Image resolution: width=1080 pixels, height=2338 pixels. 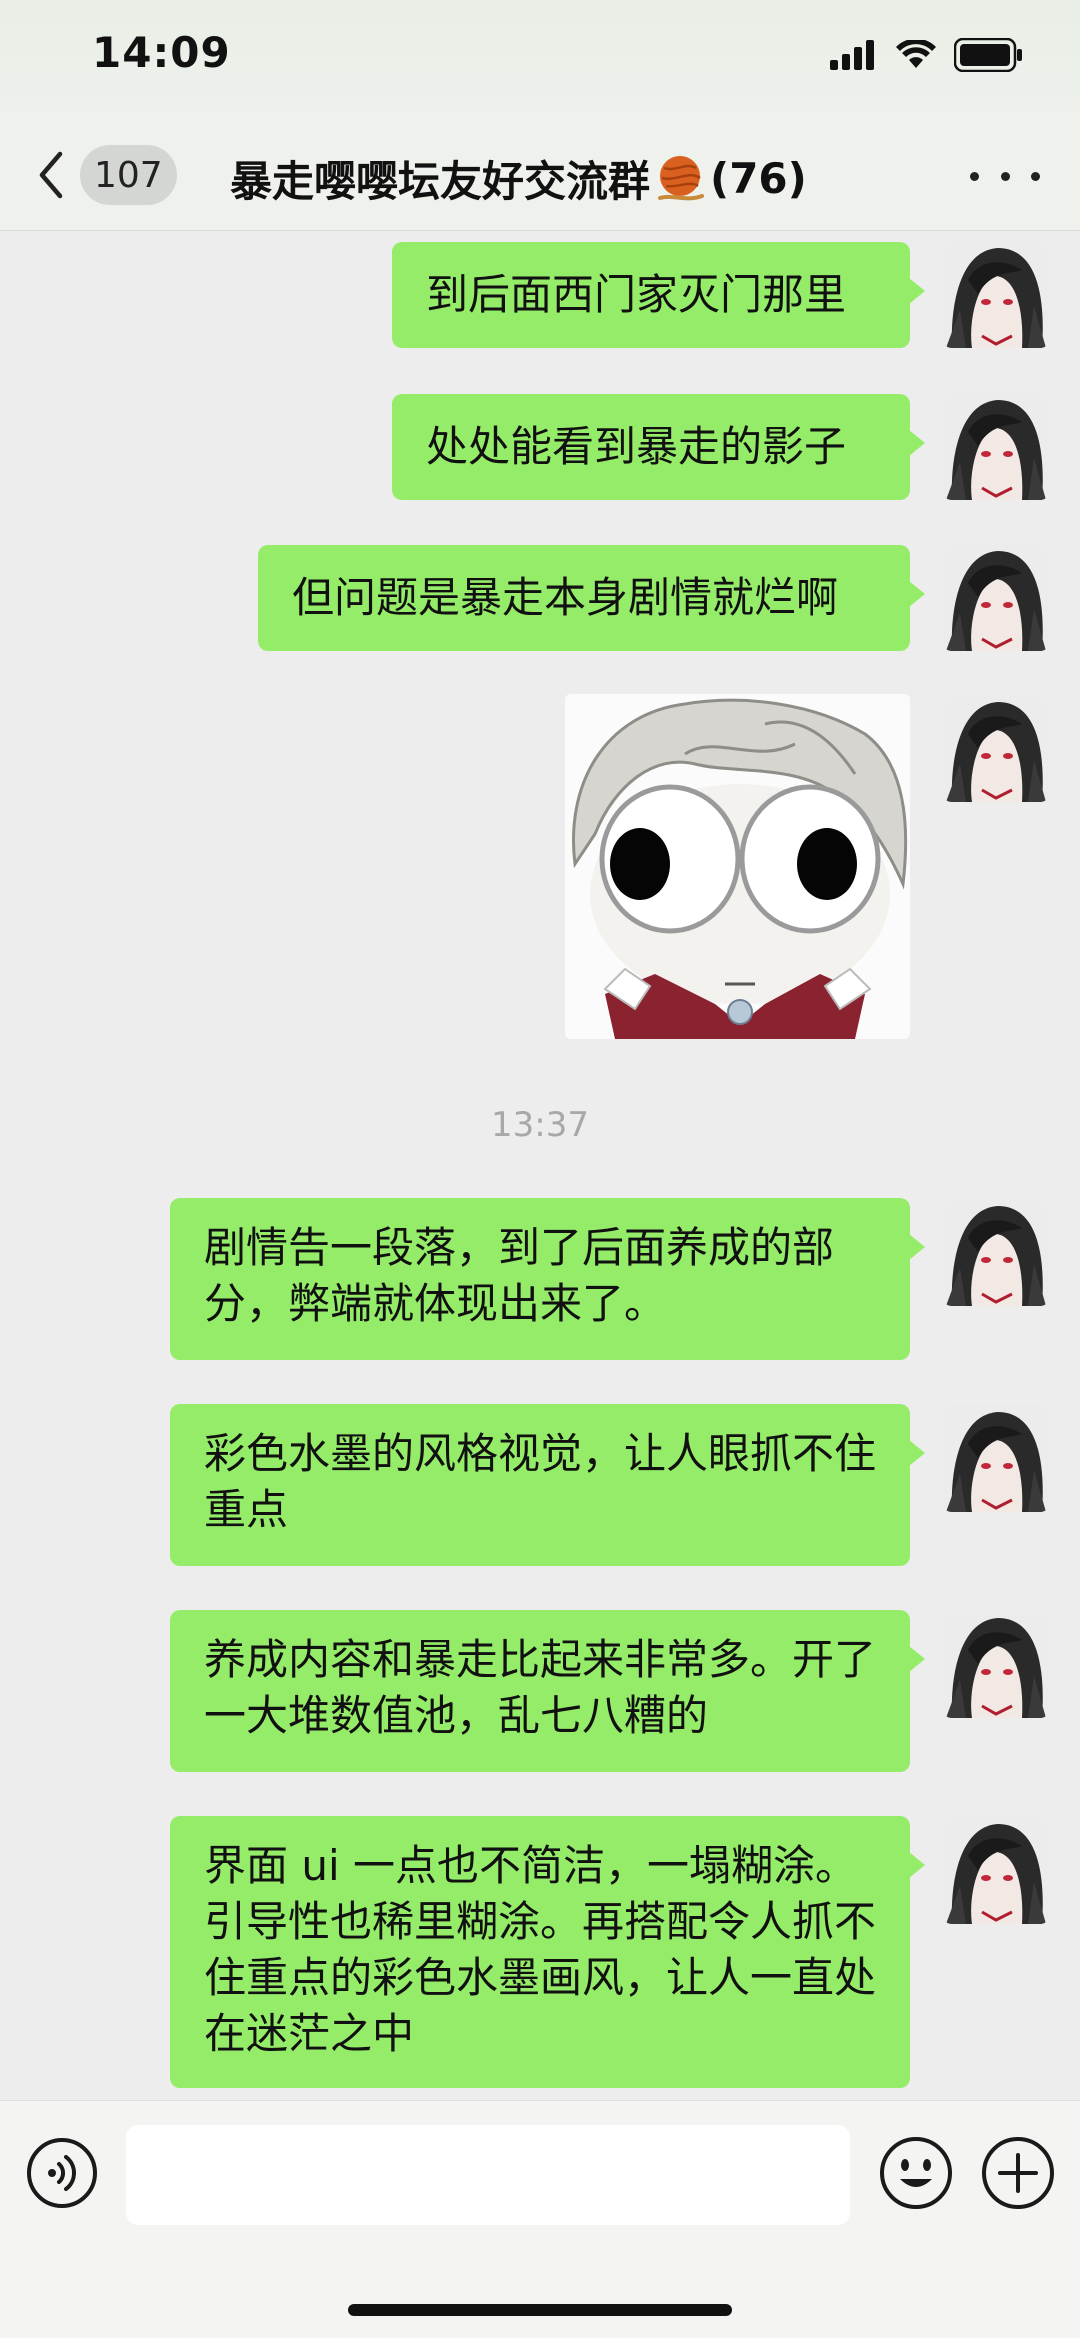 I want to click on voice-icon, so click(x=62, y=2173).